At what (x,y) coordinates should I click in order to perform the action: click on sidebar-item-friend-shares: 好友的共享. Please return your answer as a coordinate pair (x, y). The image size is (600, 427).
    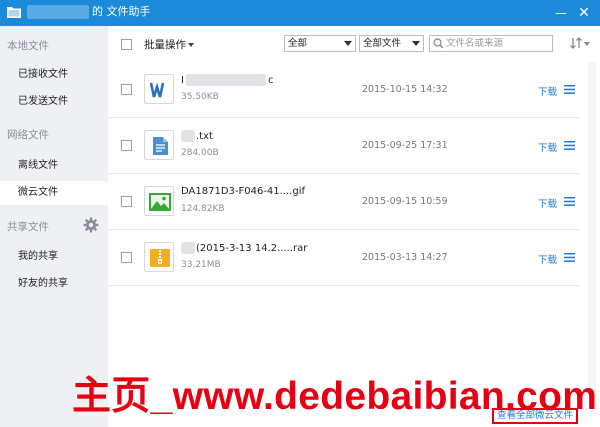
    Looking at the image, I should click on (54, 284).